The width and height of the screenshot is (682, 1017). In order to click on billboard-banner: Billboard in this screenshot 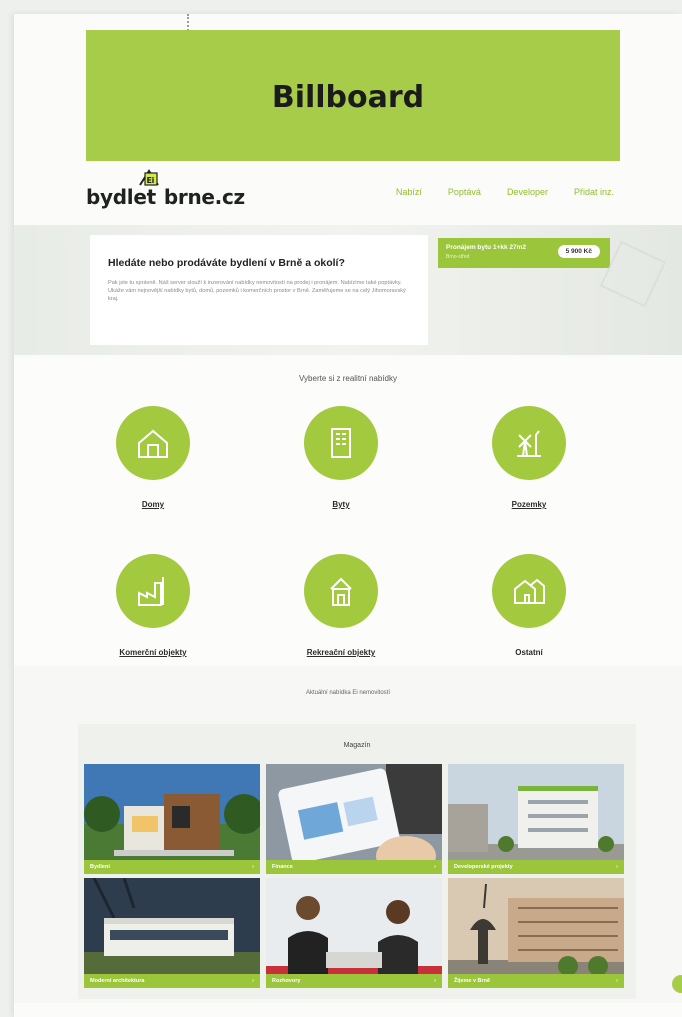, I will do `click(353, 95)`.